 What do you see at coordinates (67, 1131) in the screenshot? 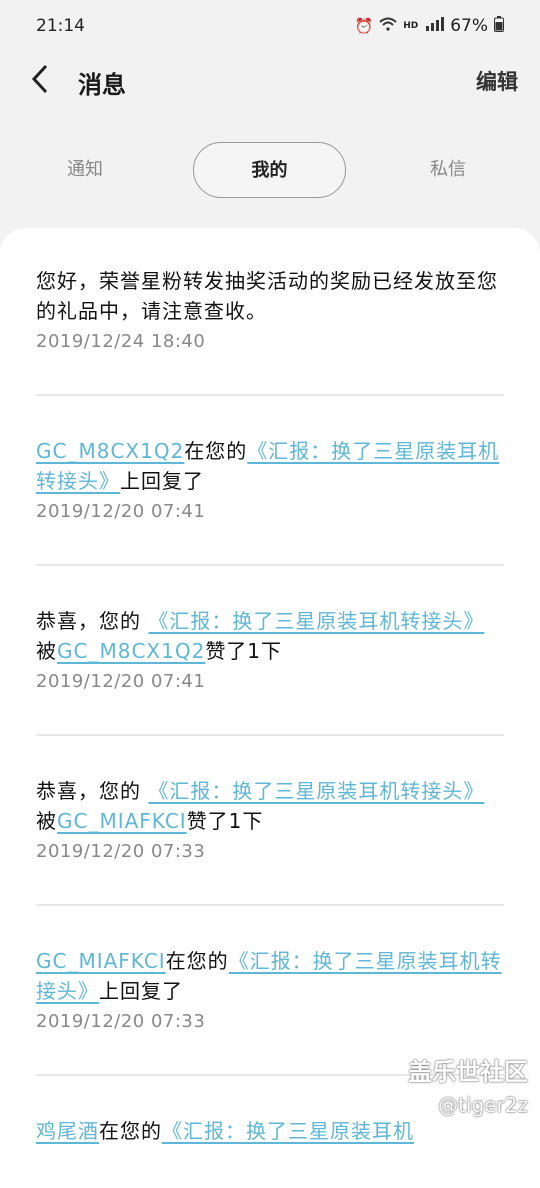
I see `user-link: 鸡尾酒` at bounding box center [67, 1131].